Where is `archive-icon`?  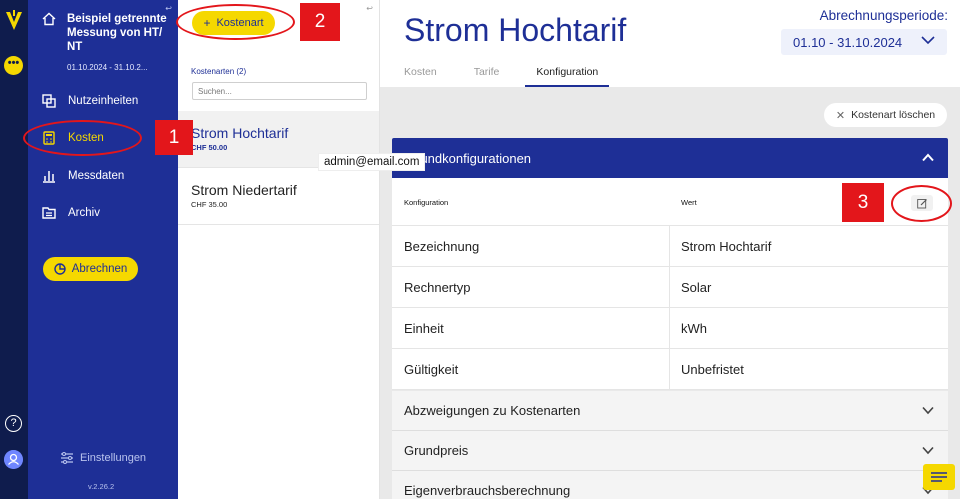 archive-icon is located at coordinates (49, 213).